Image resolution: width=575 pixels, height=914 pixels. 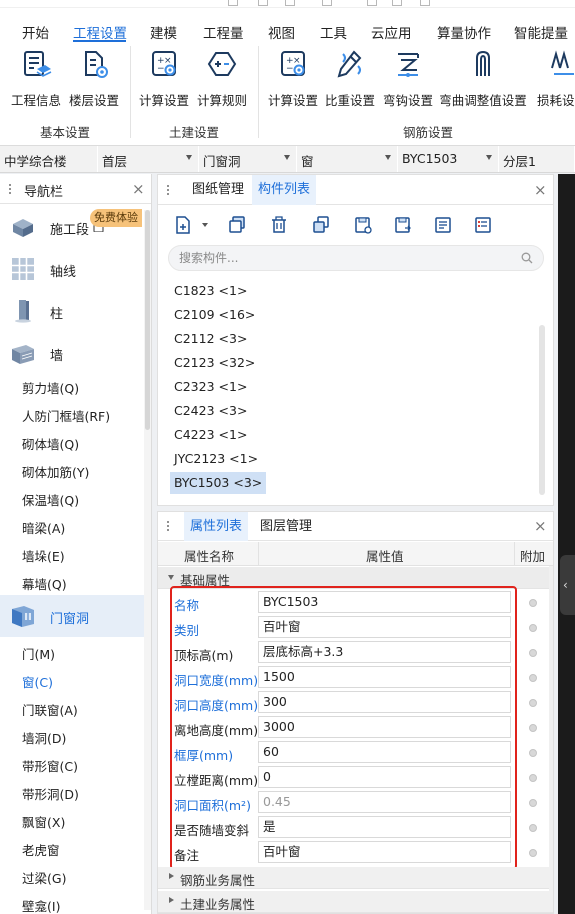 What do you see at coordinates (347, 159) in the screenshot?
I see `type-selector: 窗` at bounding box center [347, 159].